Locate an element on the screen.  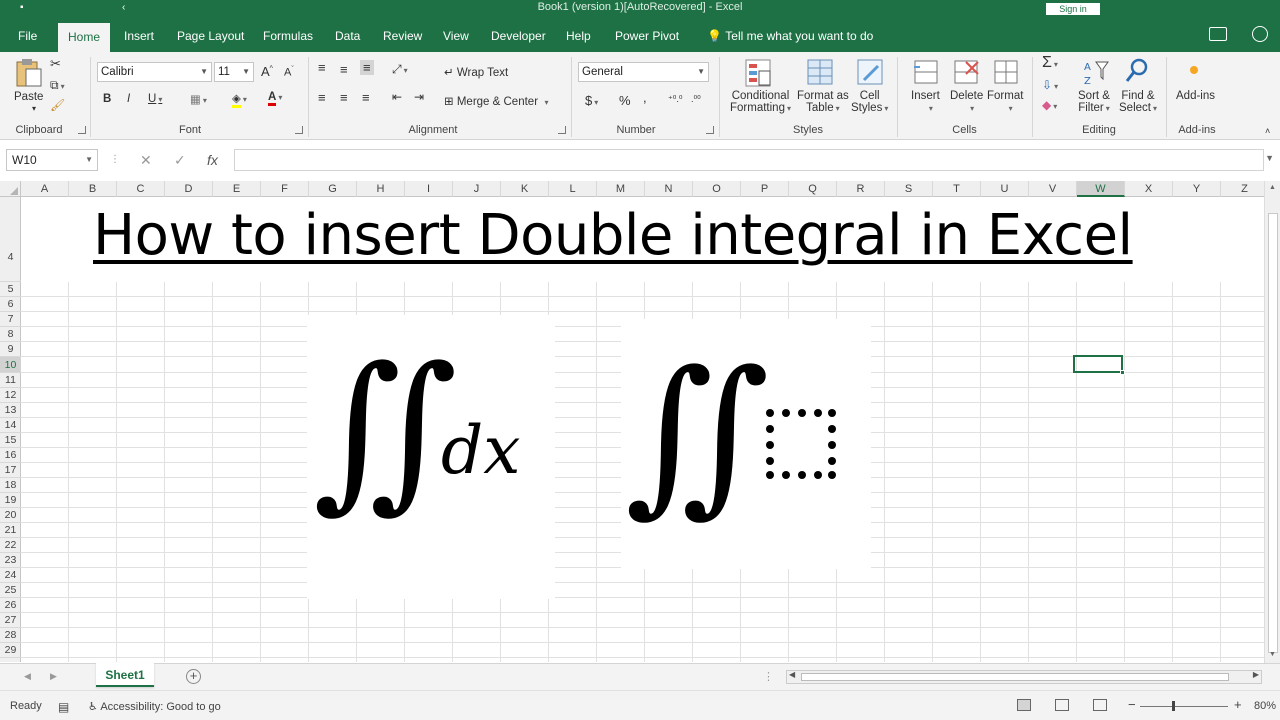
column-header-w: W is located at coordinates (1101, 189).